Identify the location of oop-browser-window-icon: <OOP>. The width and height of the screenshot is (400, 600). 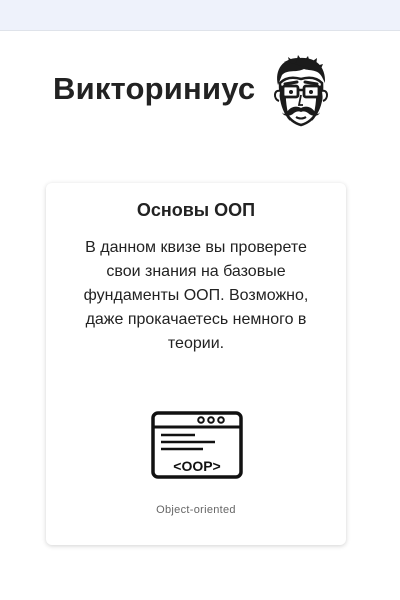
(197, 445).